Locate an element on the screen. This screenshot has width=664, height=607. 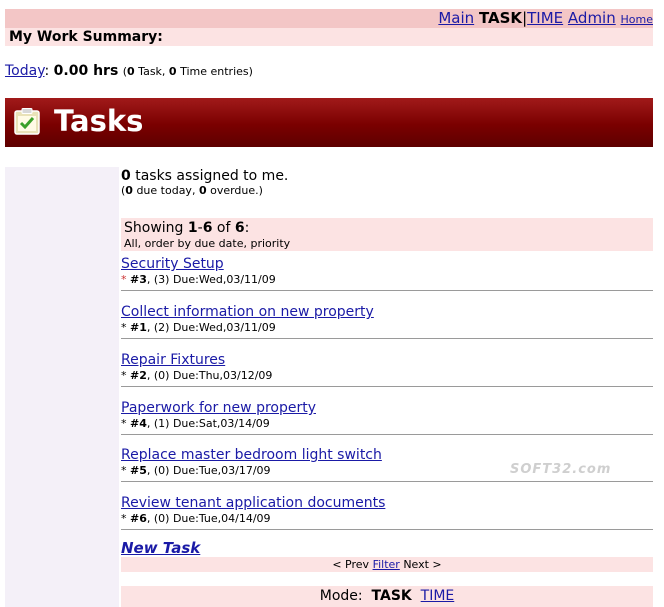
left-sidebar is located at coordinates (62, 387).